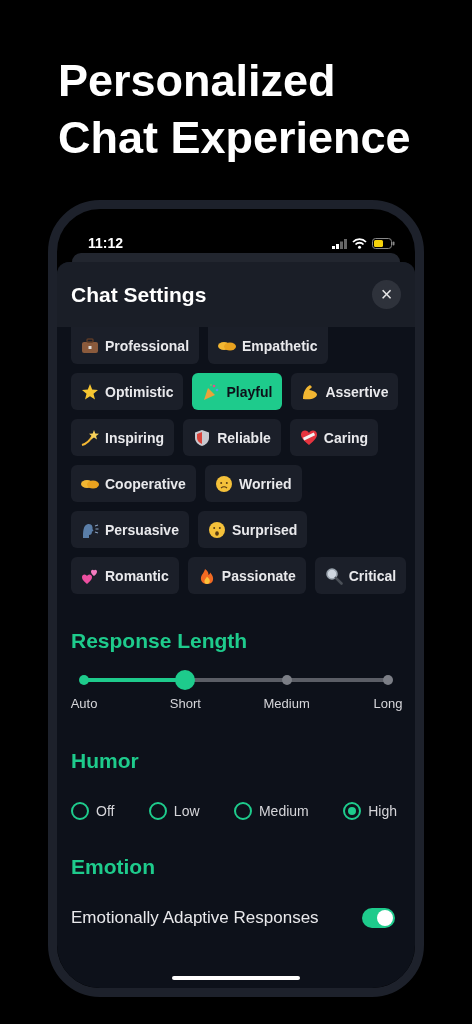 The height and width of the screenshot is (1024, 472). I want to click on tone-chip: Reliable, so click(232, 437).